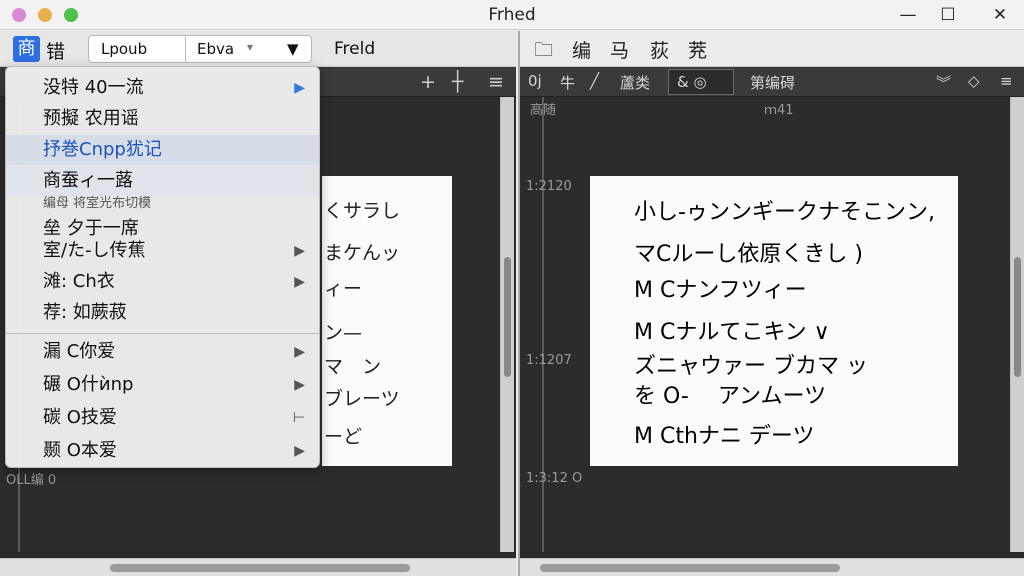 This screenshot has width=1024, height=576. I want to click on doc-line: M Cthナニ デーツ, so click(724, 436).